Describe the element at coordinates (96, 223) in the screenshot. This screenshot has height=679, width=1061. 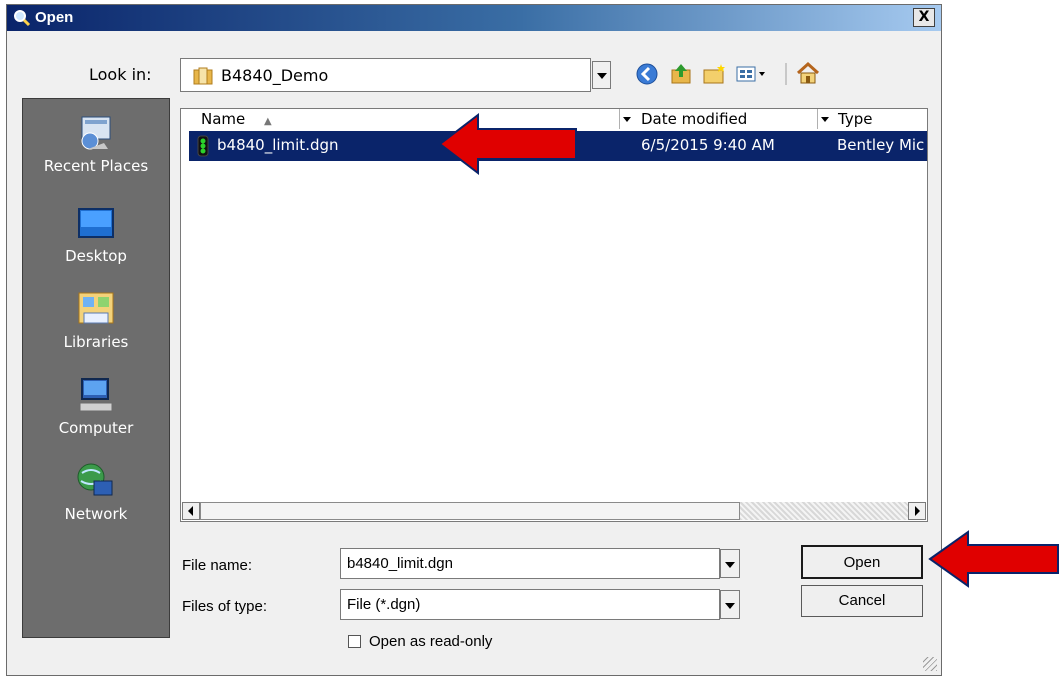
I see `desktop-icon` at that location.